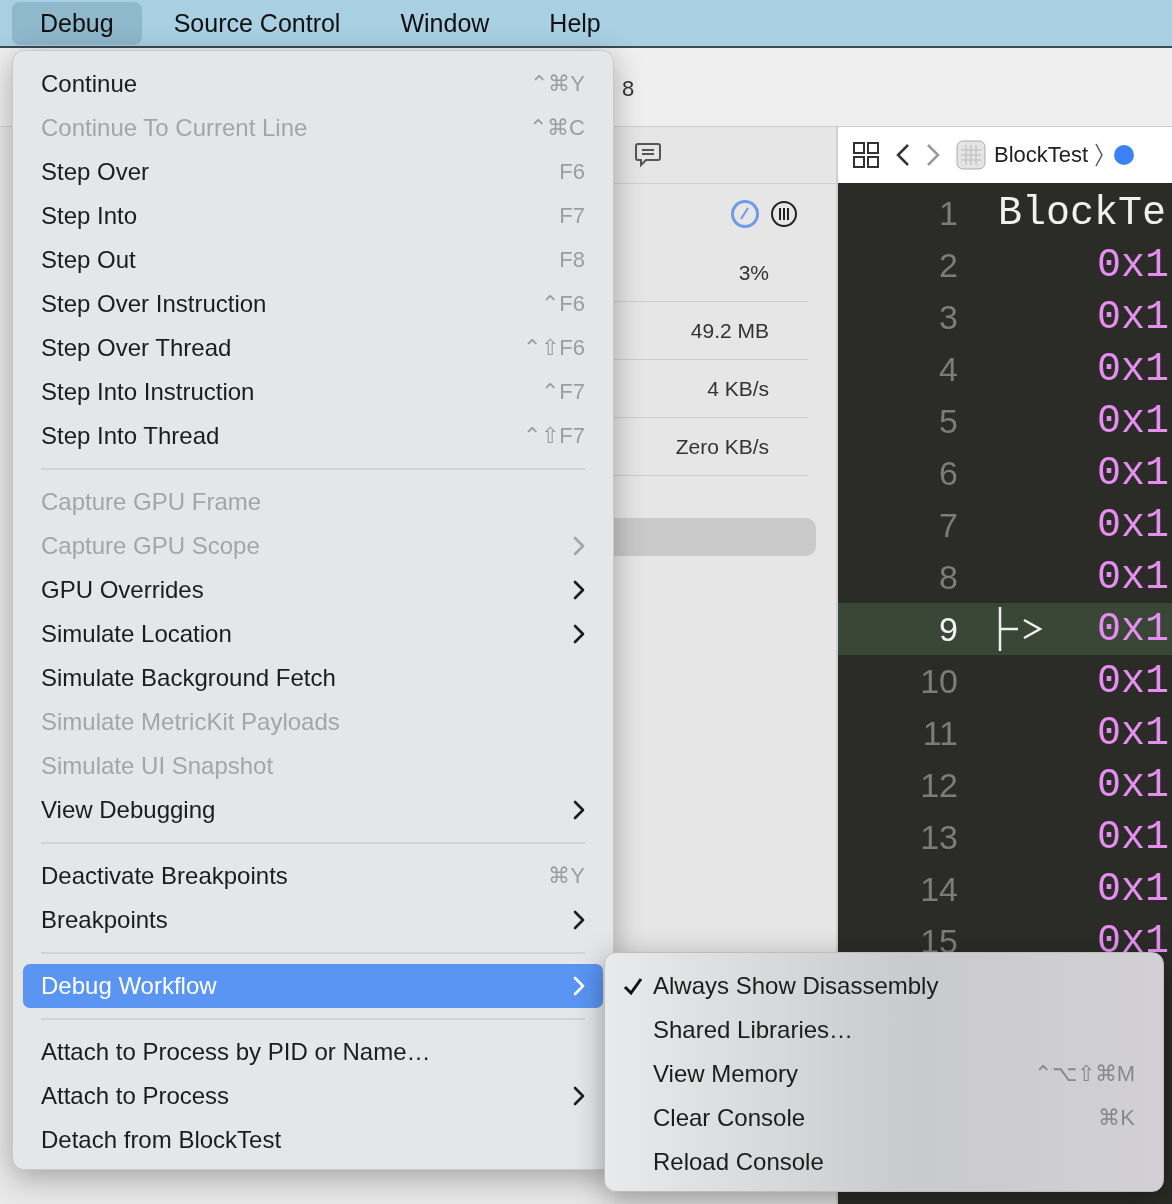  Describe the element at coordinates (77, 23) in the screenshot. I see `menu-bar-item: Debug` at that location.